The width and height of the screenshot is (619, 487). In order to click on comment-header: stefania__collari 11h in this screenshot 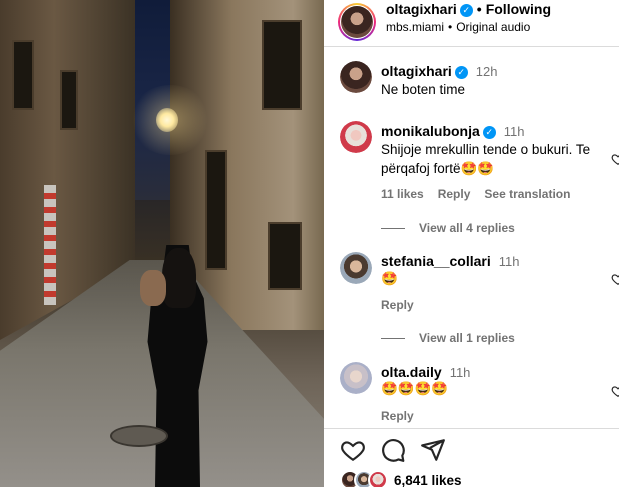, I will do `click(450, 261)`.